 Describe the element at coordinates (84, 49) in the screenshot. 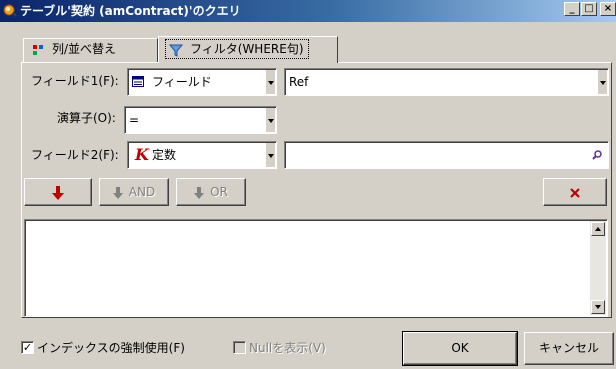

I see `tab-columns-sort-label: 列/並べ替え` at that location.